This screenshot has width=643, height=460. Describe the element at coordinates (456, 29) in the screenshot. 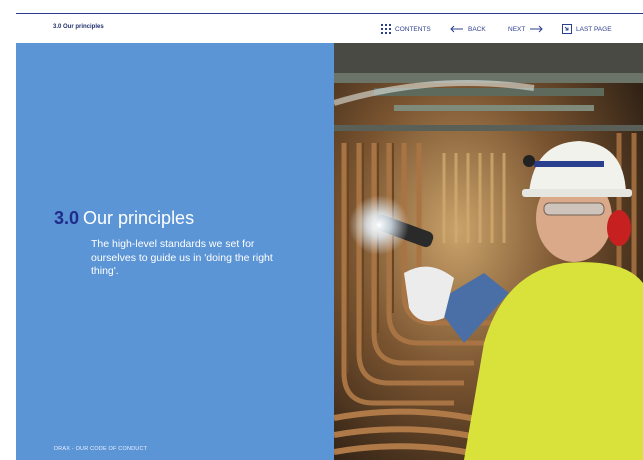

I see `arrow-left-icon` at that location.